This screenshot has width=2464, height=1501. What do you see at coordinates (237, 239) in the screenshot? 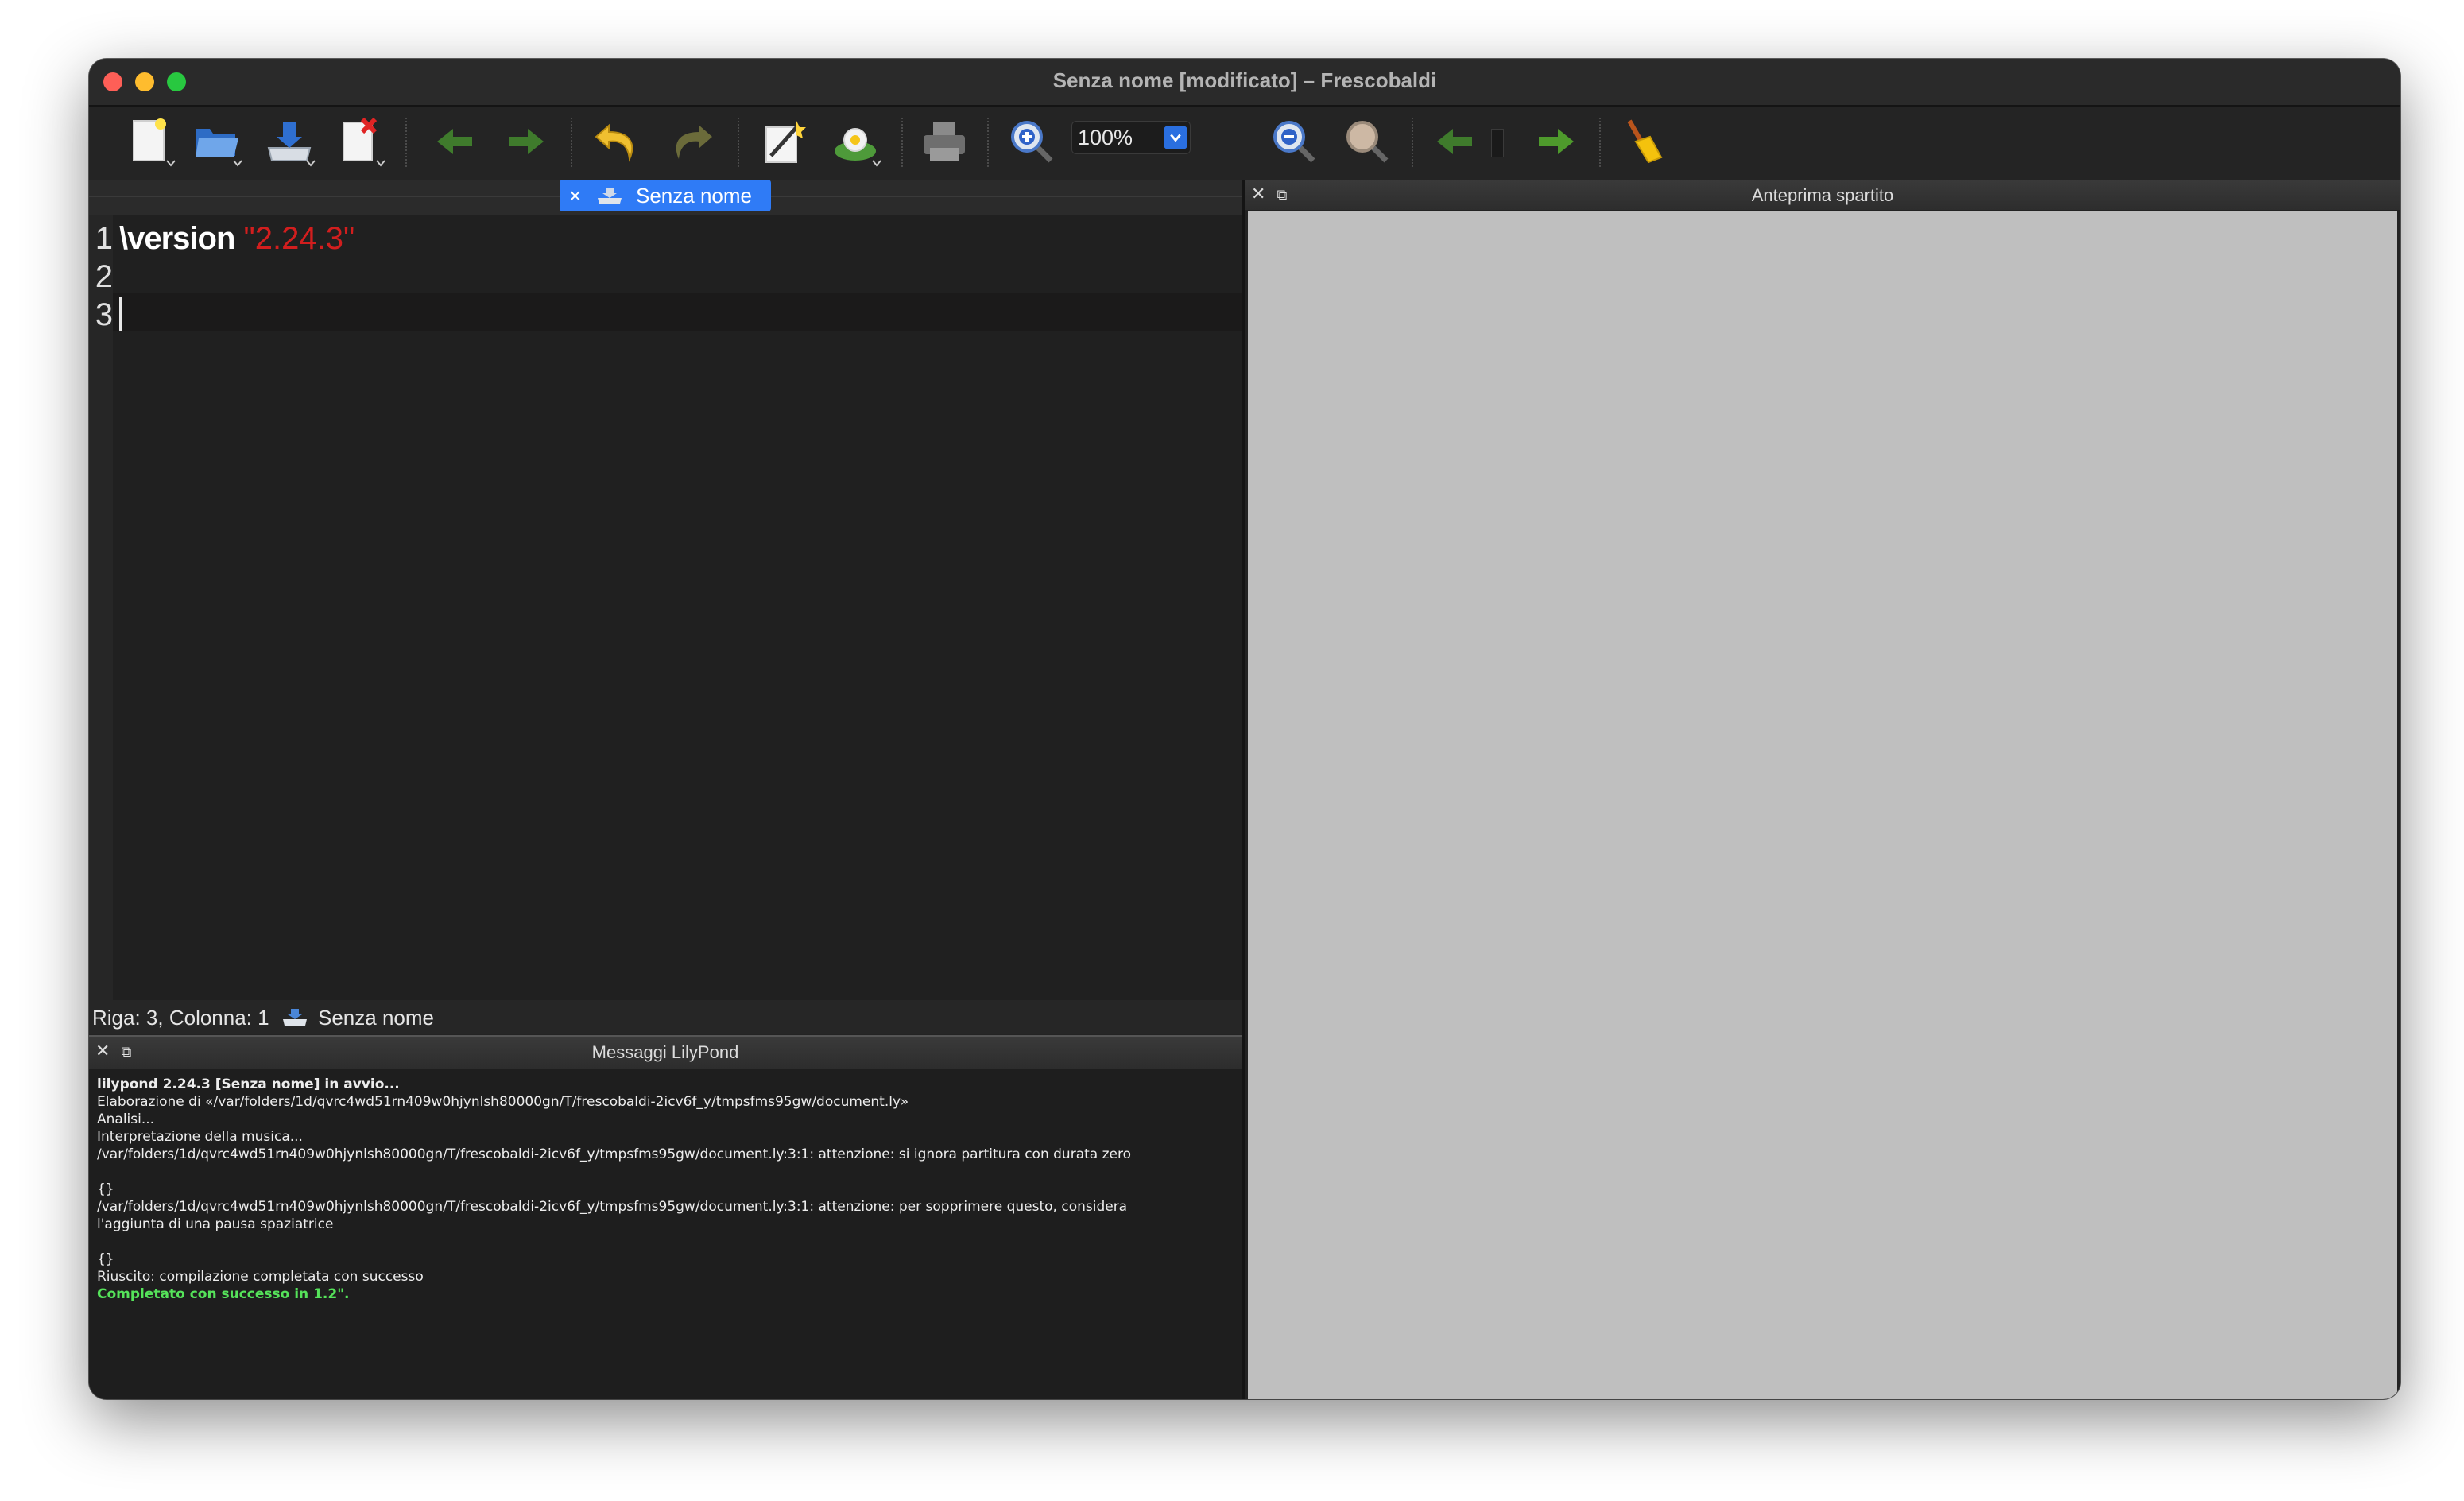
I see `code-line: \version "2.24.3"` at bounding box center [237, 239].